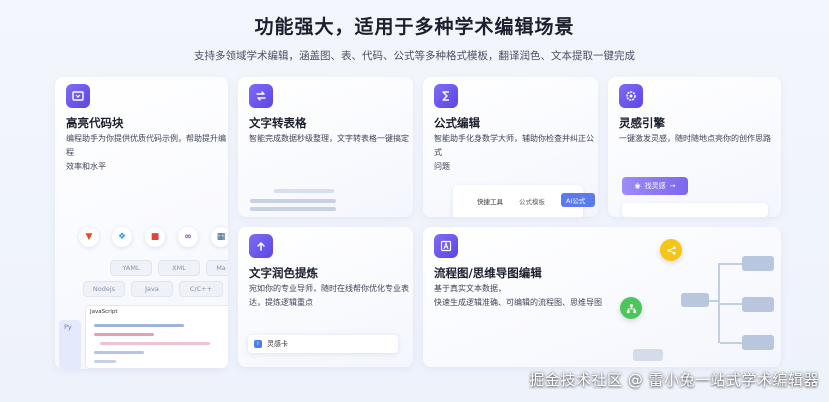 The image size is (829, 402). What do you see at coordinates (258, 344) in the screenshot?
I see `info-icon: i` at bounding box center [258, 344].